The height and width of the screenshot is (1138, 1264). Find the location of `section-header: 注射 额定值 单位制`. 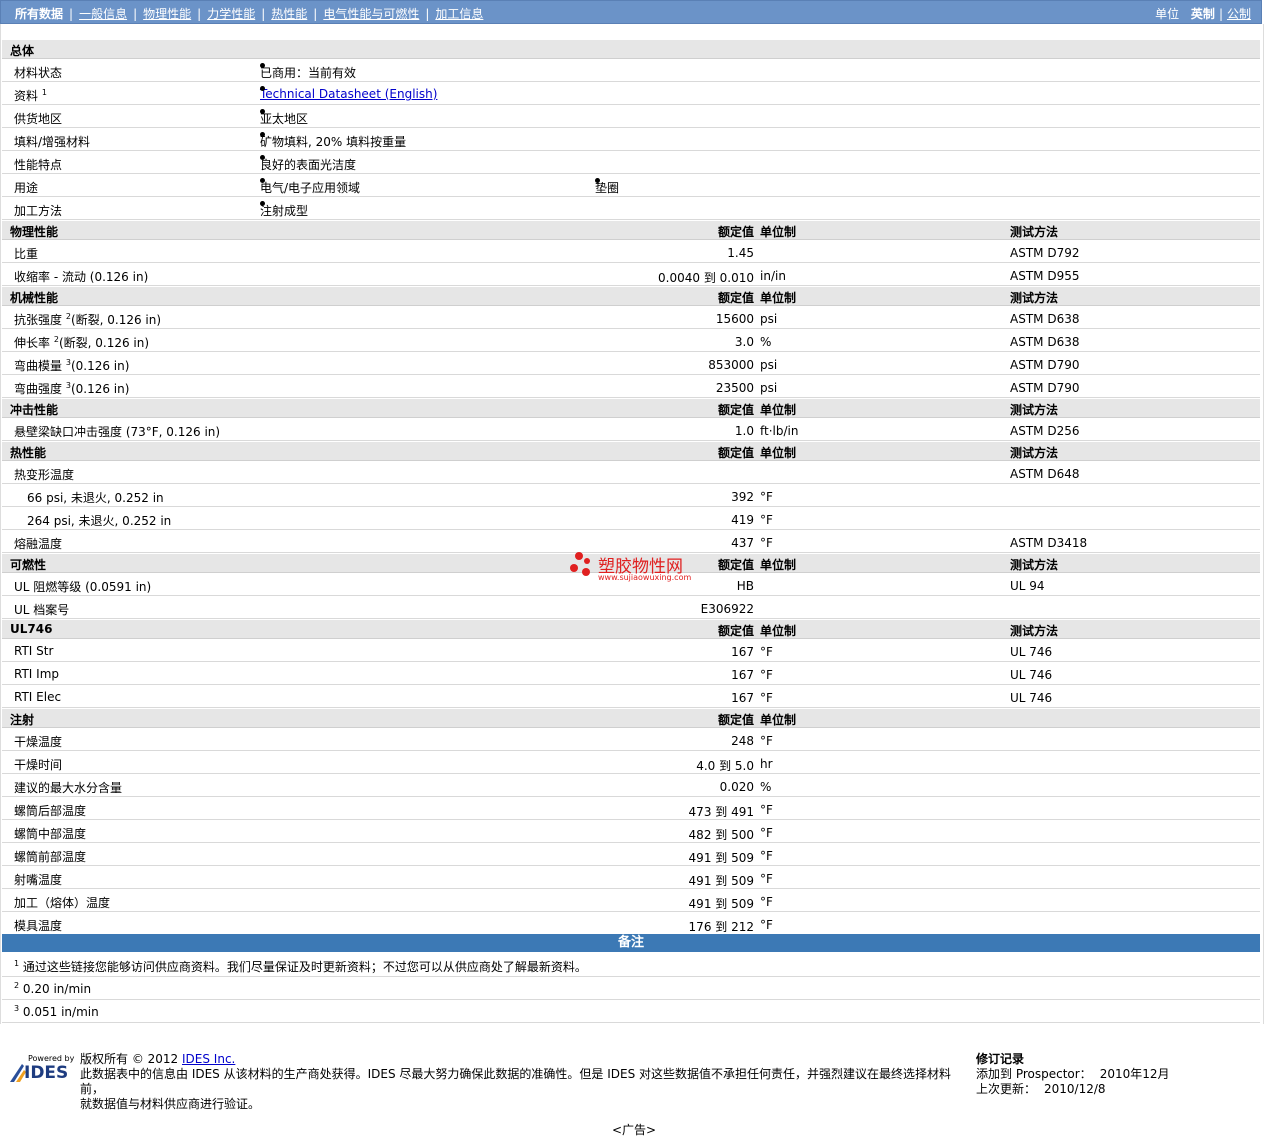

section-header: 注射 额定值 单位制 is located at coordinates (631, 718).